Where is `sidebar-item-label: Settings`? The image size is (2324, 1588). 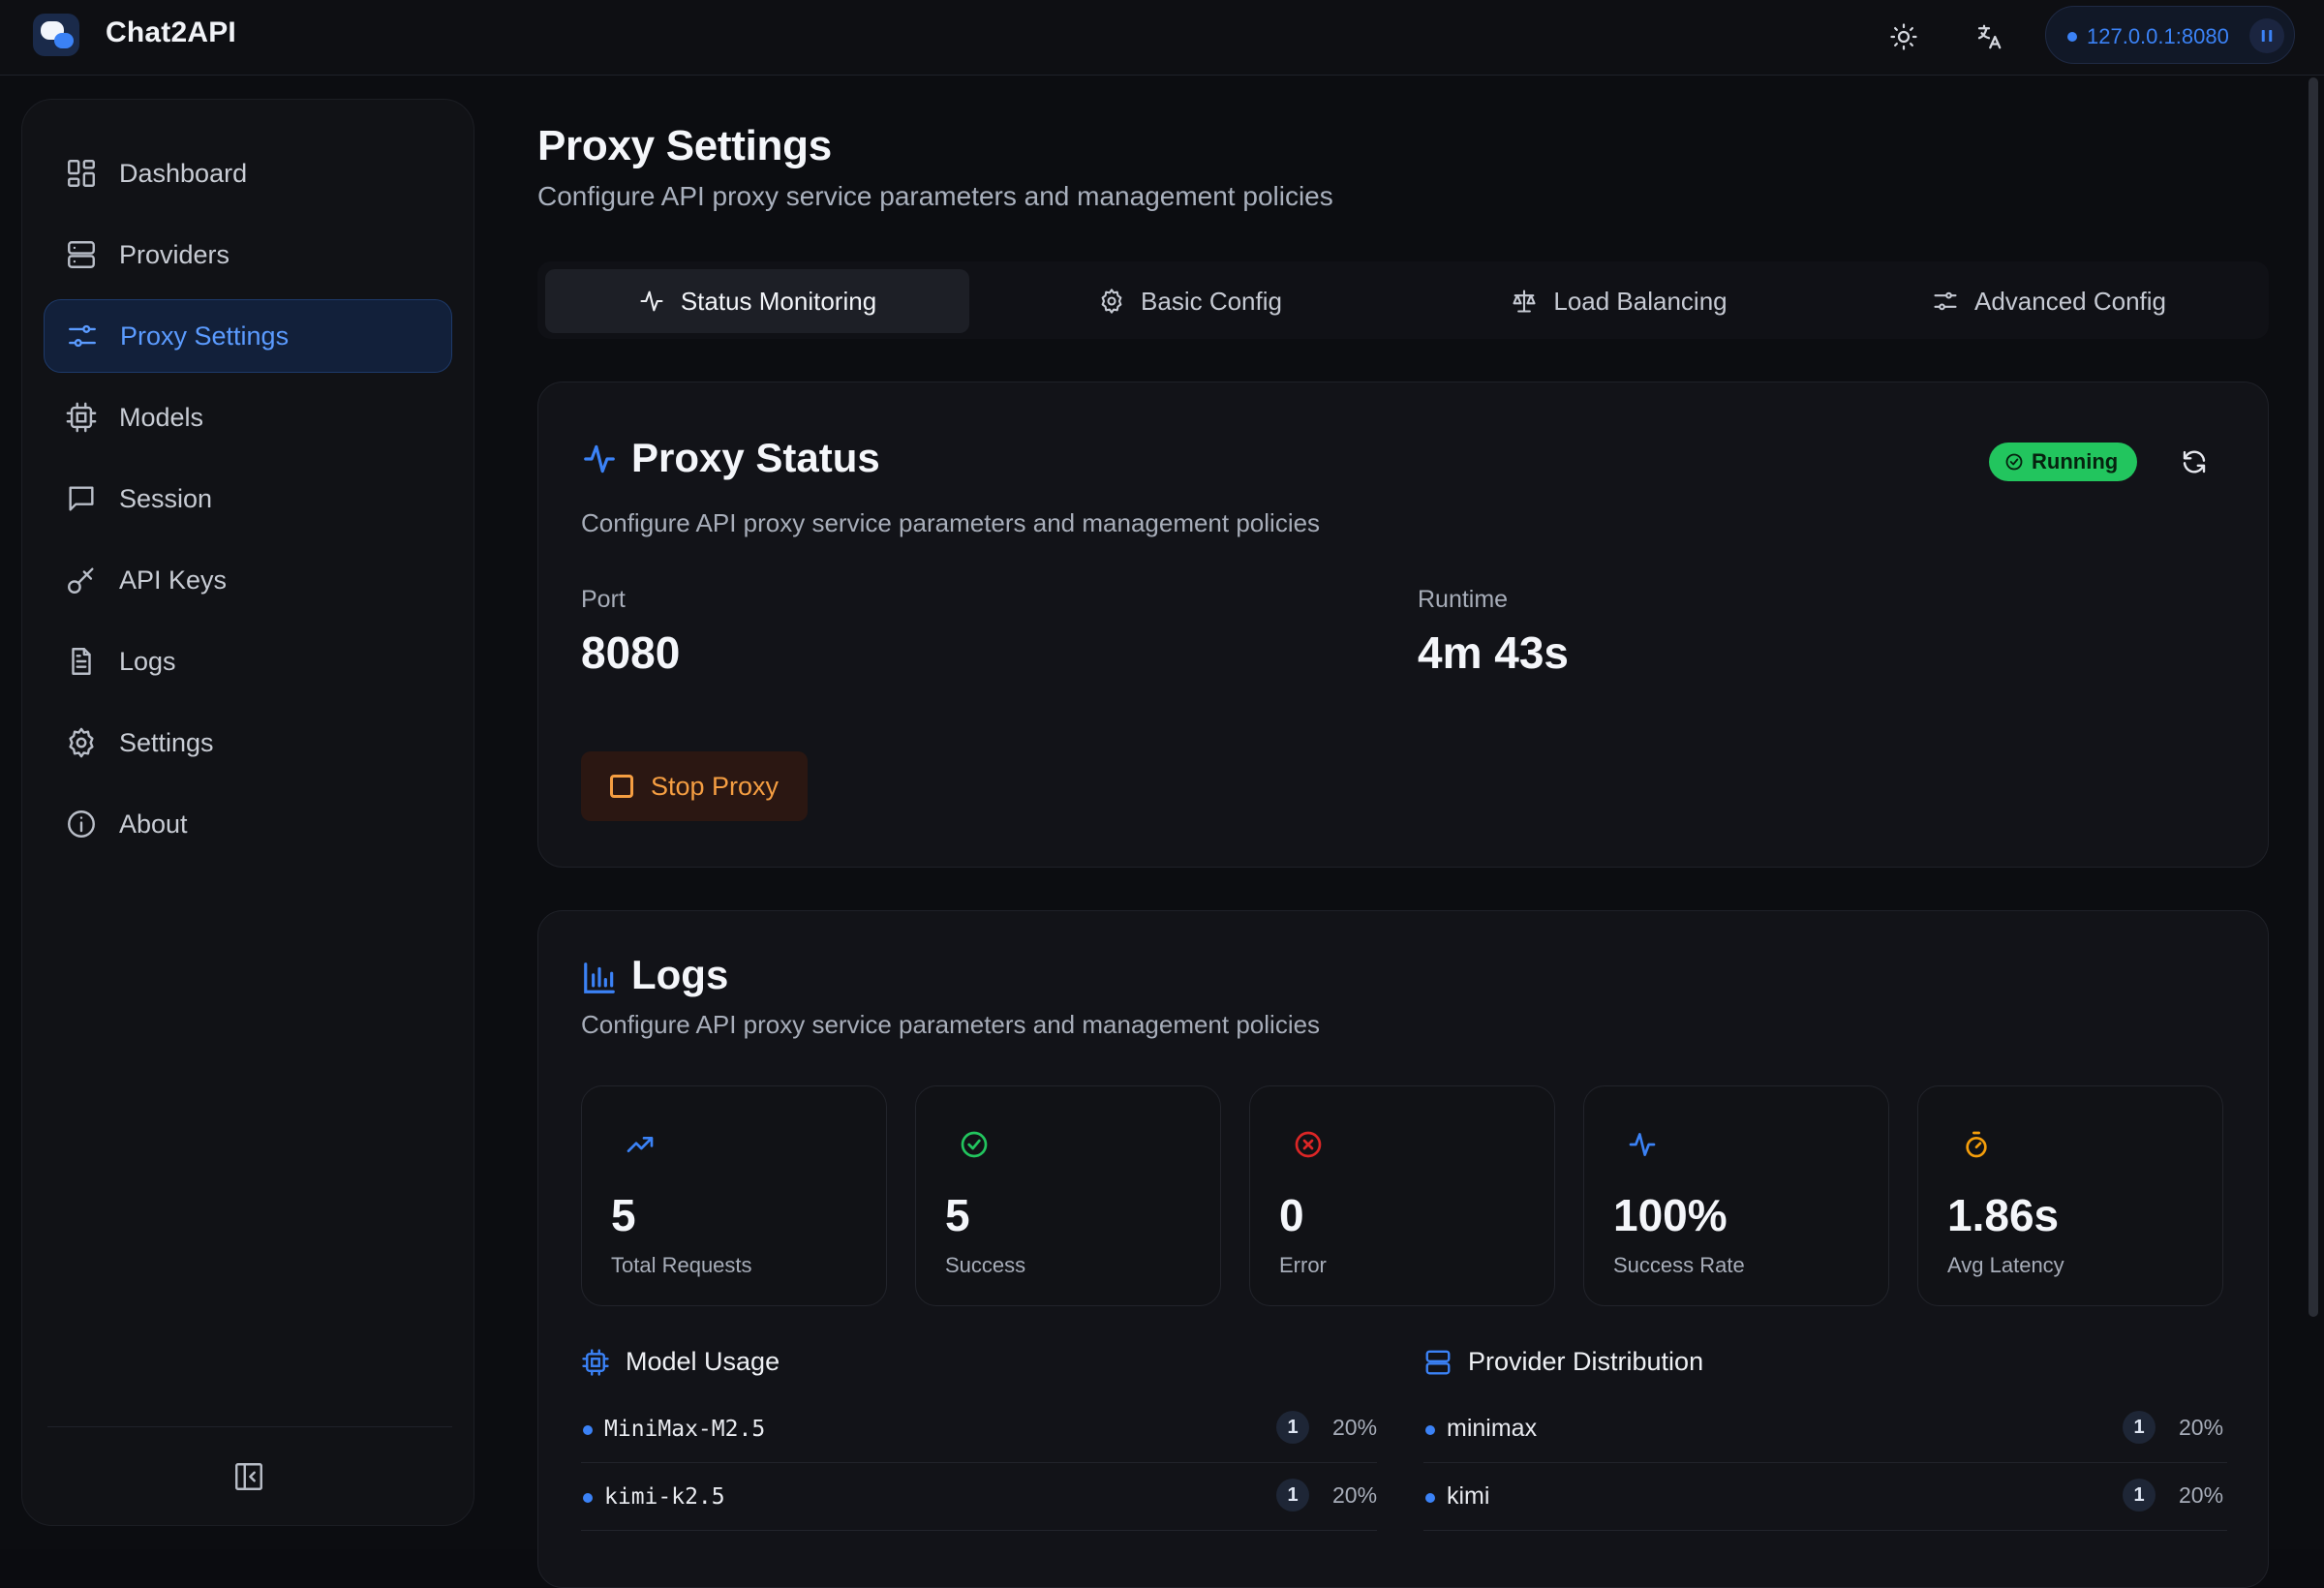 sidebar-item-label: Settings is located at coordinates (167, 742).